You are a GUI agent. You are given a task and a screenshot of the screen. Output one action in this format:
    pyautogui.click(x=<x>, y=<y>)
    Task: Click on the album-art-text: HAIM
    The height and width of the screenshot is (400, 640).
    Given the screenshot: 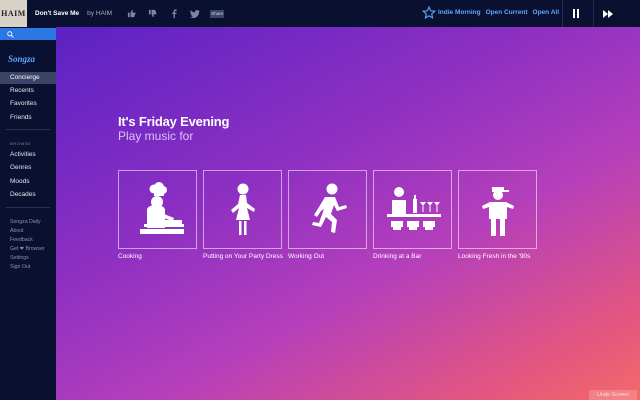 What is the action you would take?
    pyautogui.click(x=13, y=13)
    